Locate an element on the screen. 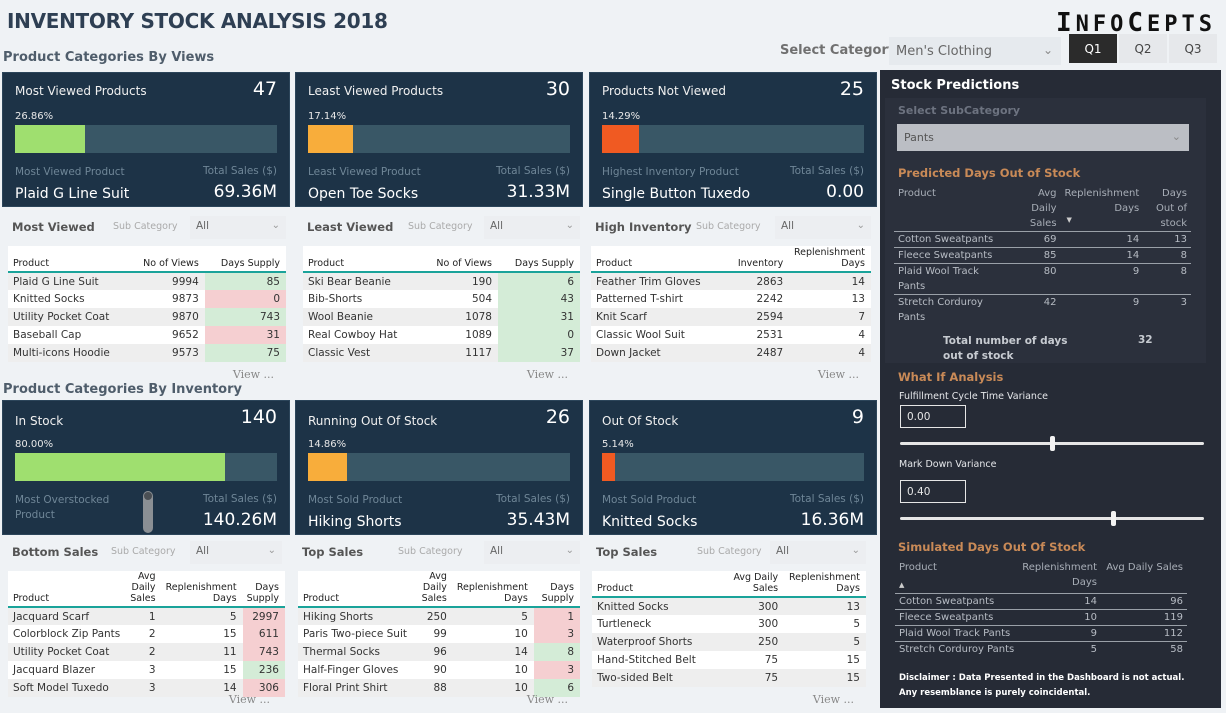 The width and height of the screenshot is (1226, 713). cell-value: 96 is located at coordinates (432, 652).